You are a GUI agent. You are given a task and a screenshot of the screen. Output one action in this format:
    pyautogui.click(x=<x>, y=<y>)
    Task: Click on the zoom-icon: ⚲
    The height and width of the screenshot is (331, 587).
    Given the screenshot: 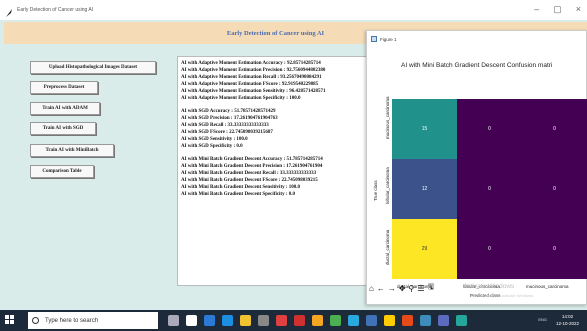 What is the action you would take?
    pyautogui.click(x=412, y=288)
    